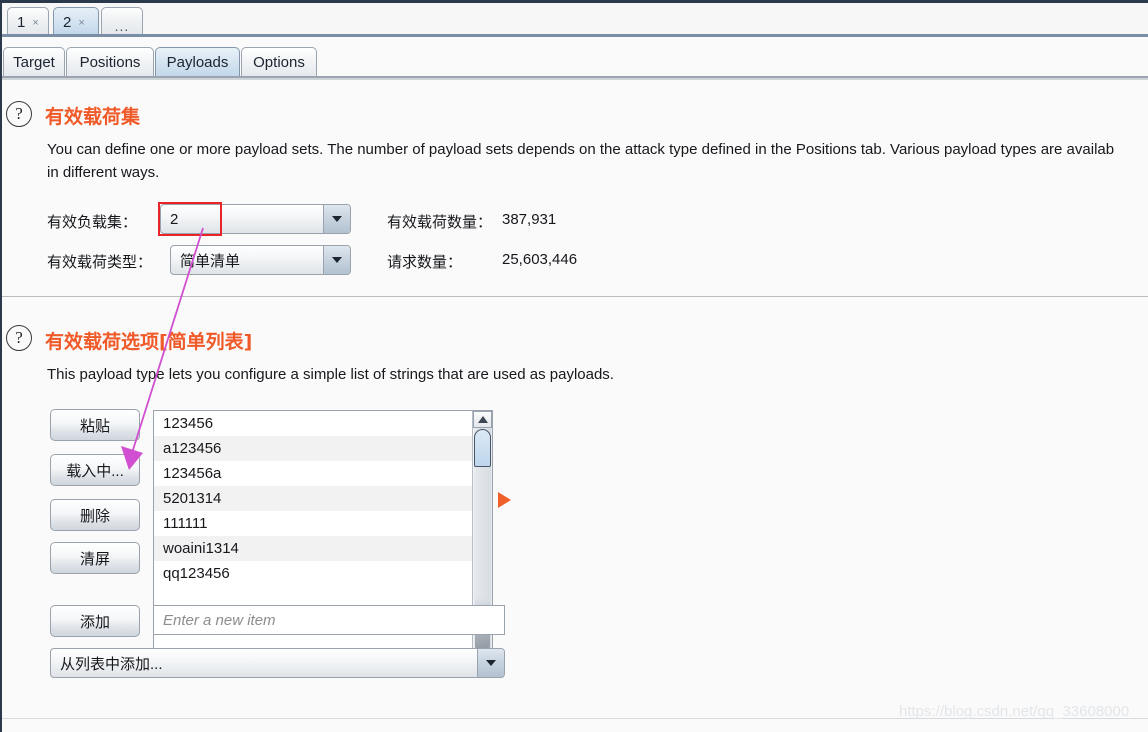 The height and width of the screenshot is (732, 1148). I want to click on payload-type-label: 有效载荷类型：, so click(100, 262).